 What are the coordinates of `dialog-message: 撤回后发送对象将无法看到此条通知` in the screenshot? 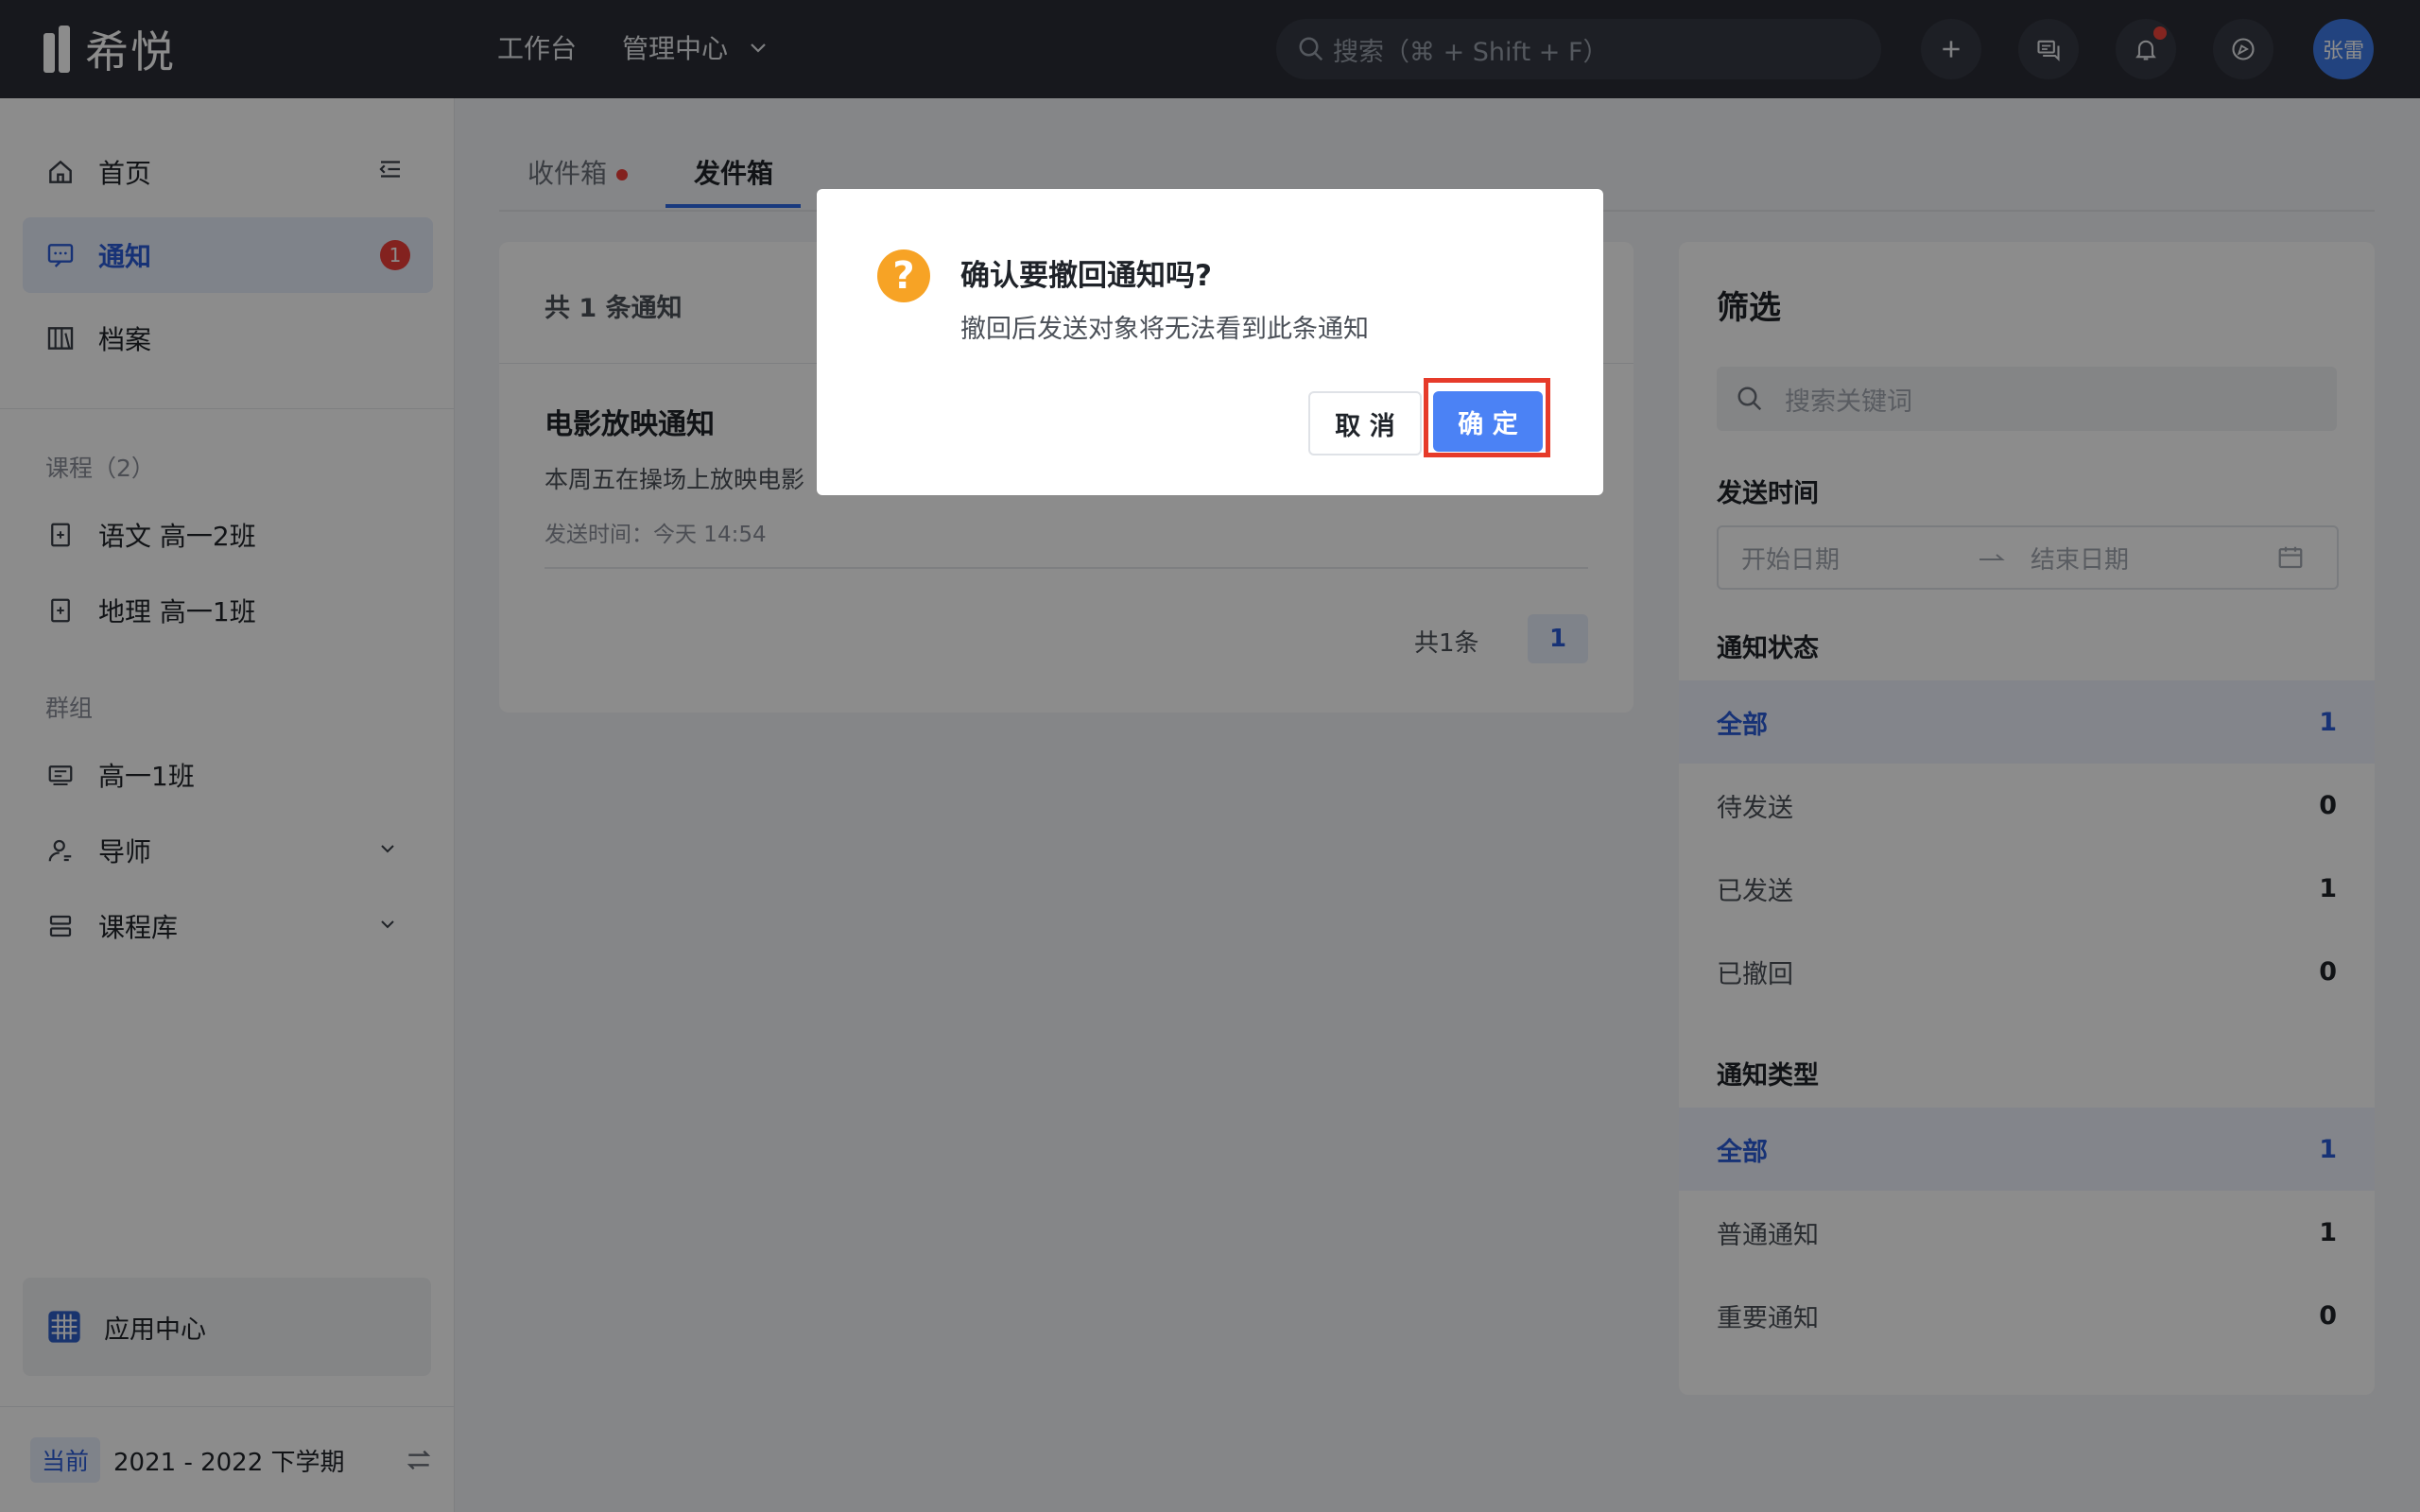 It's located at (1164, 329).